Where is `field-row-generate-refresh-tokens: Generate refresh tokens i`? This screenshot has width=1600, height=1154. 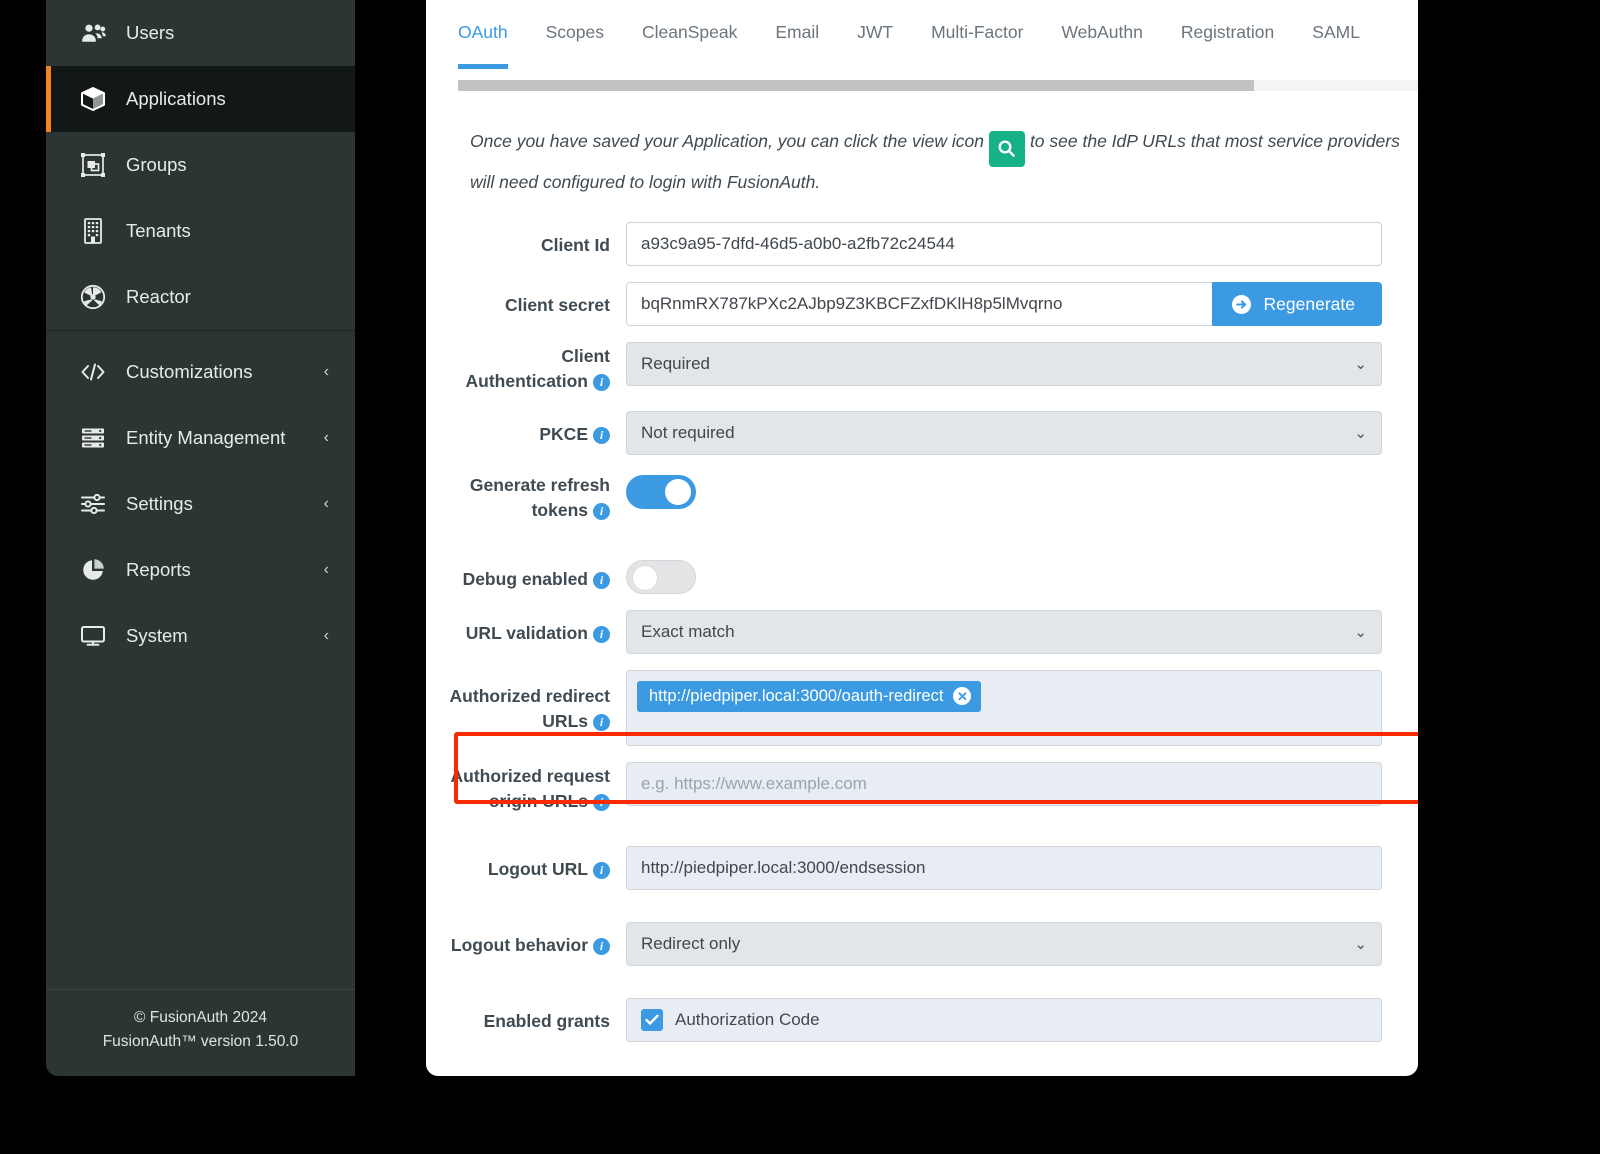
field-row-generate-refresh-tokens: Generate refresh tokens i is located at coordinates (922, 497).